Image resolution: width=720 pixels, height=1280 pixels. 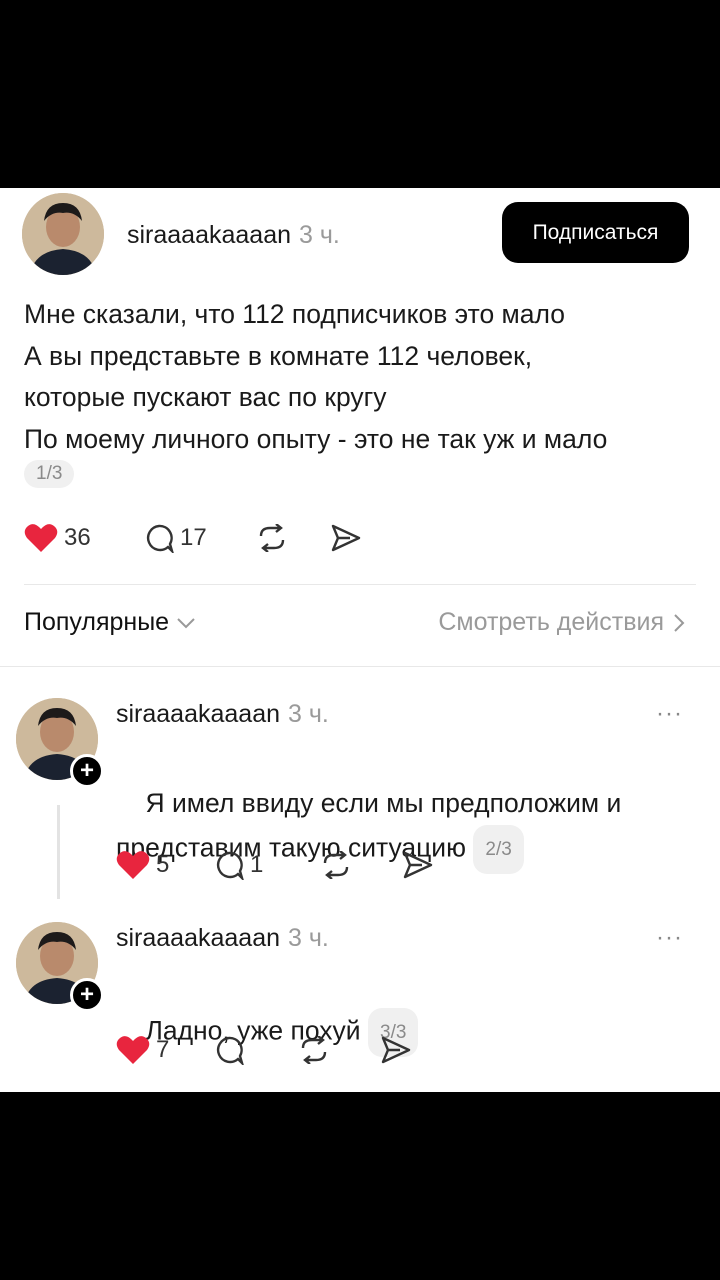 I want to click on post-comment-count: 17, so click(x=193, y=537).